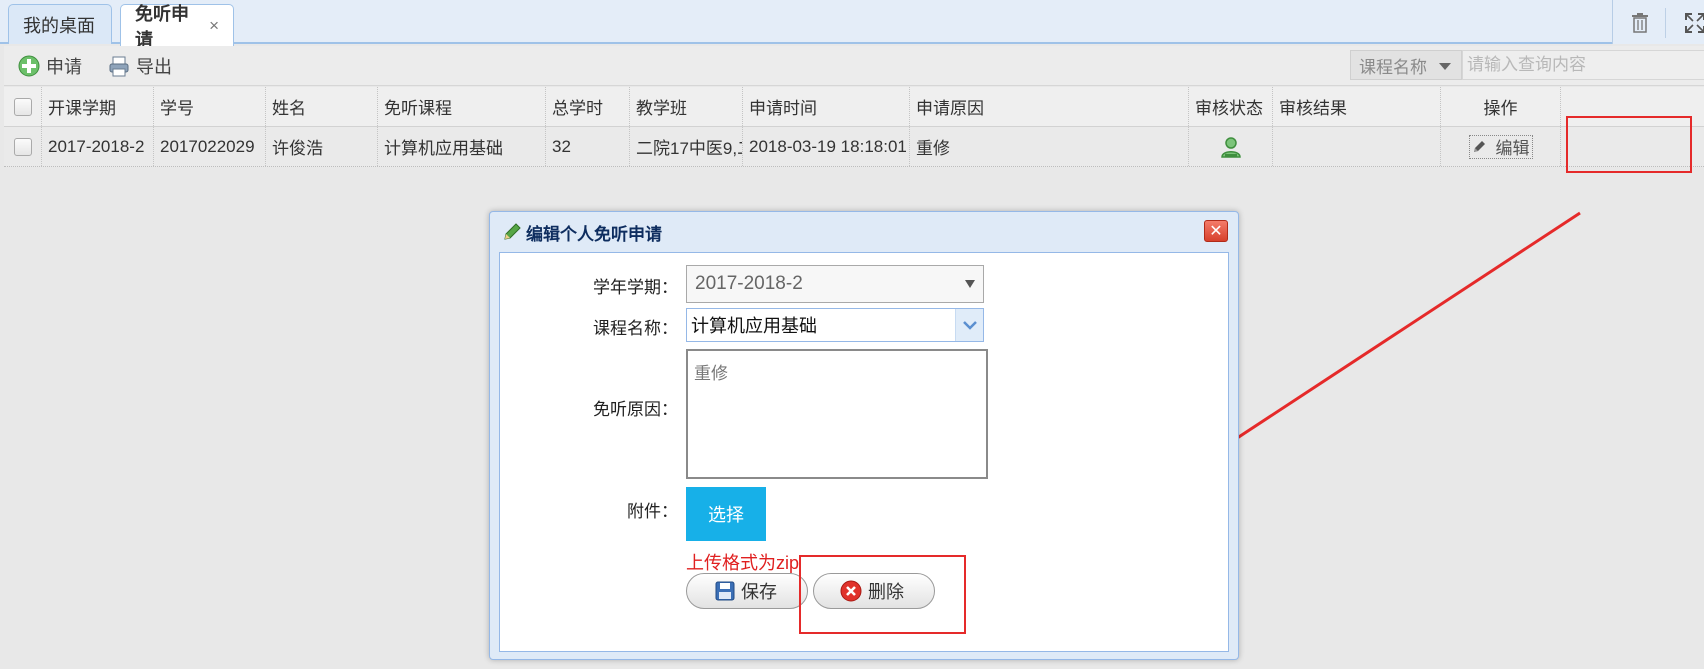  What do you see at coordinates (594, 234) in the screenshot?
I see `dialog-title: 编辑个人免听申请` at bounding box center [594, 234].